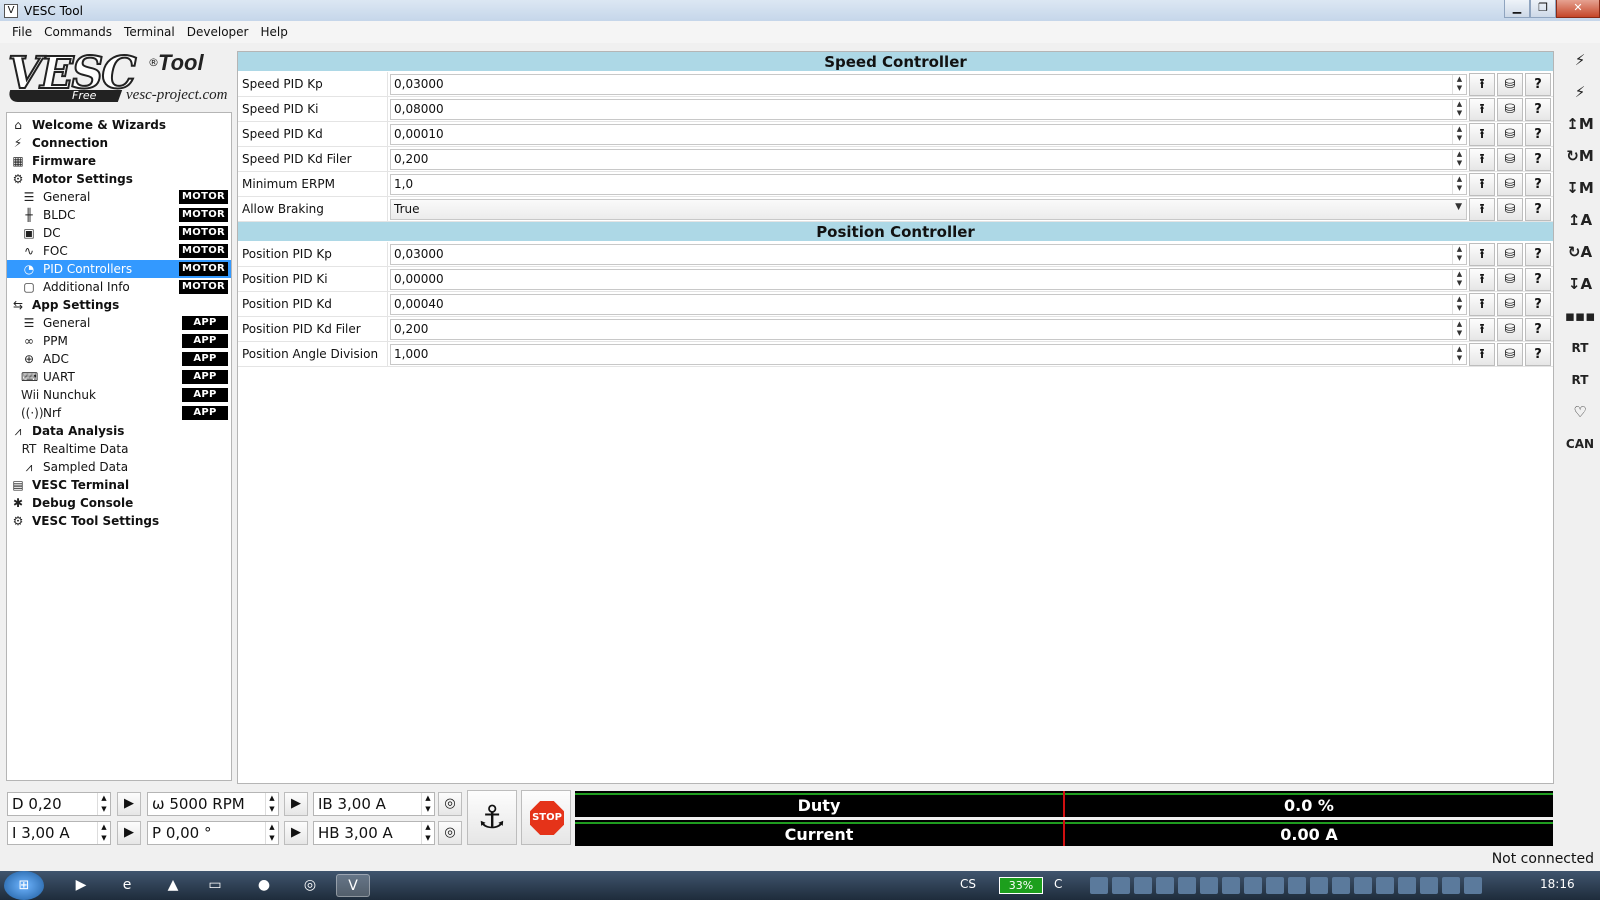  What do you see at coordinates (173, 885) in the screenshot?
I see `vlc-icon: ▲` at bounding box center [173, 885].